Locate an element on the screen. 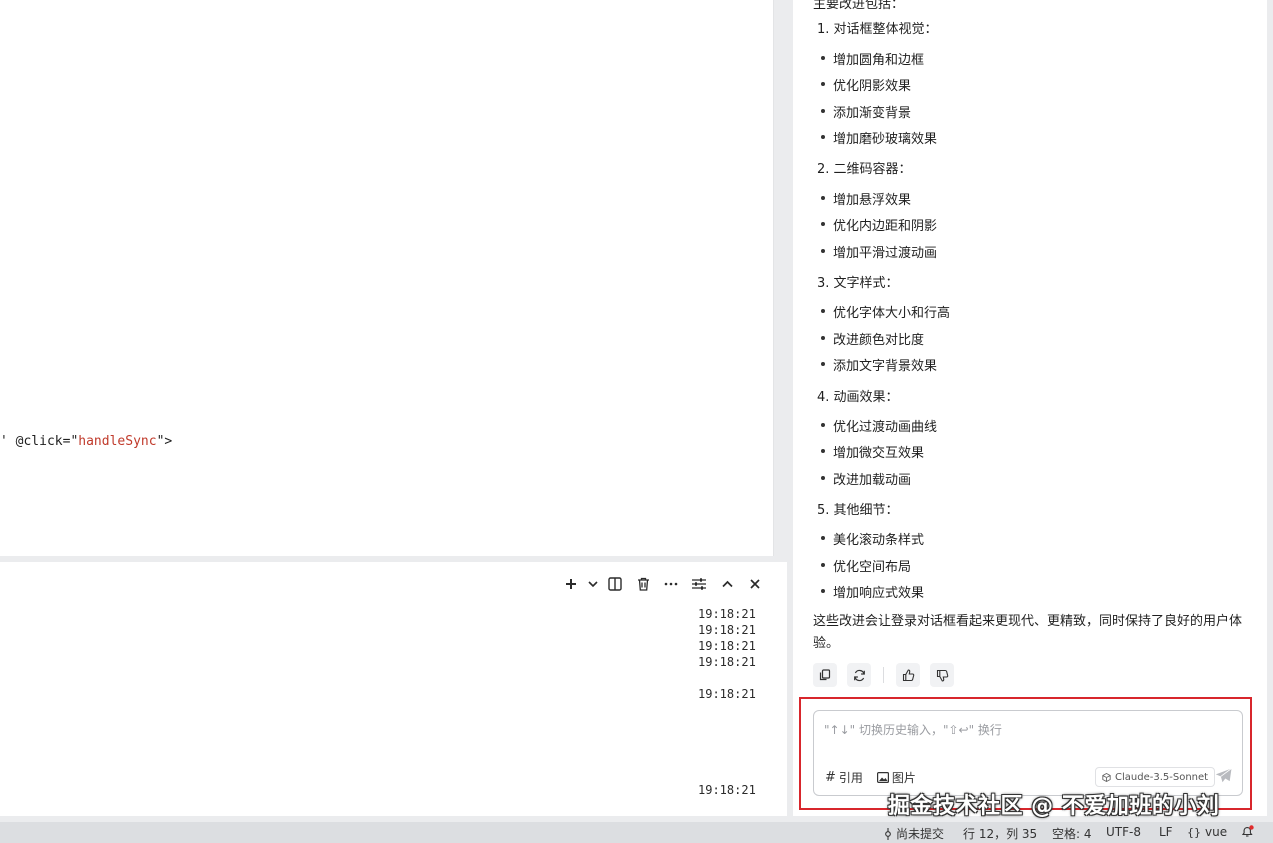  image-icon is located at coordinates (882, 777).